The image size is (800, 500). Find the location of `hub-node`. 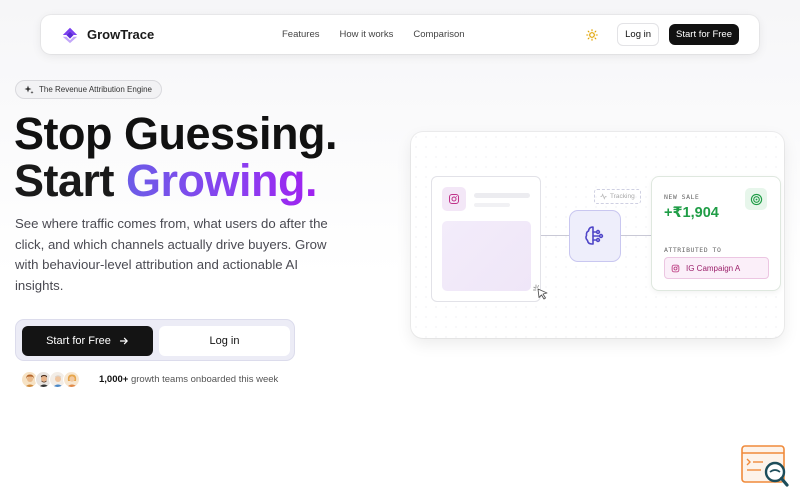

hub-node is located at coordinates (595, 236).